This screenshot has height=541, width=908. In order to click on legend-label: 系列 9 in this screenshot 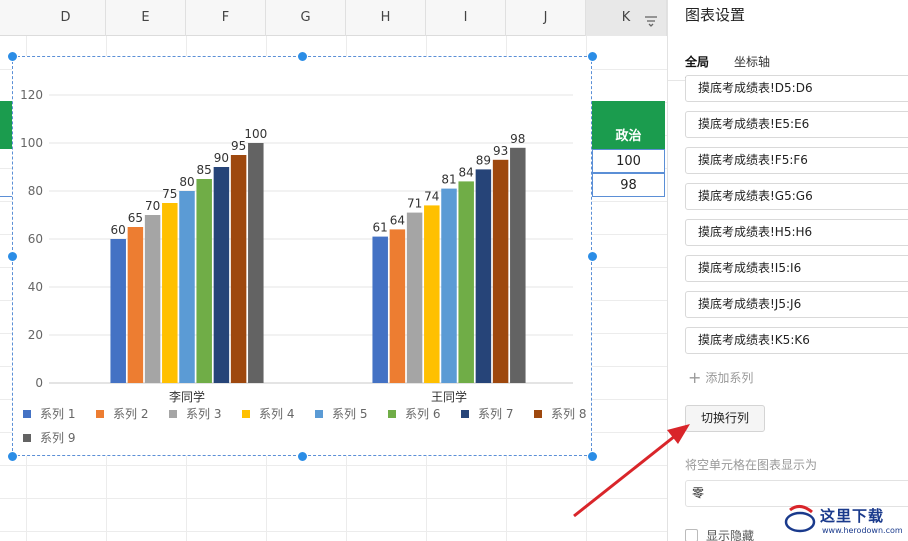, I will do `click(57, 438)`.